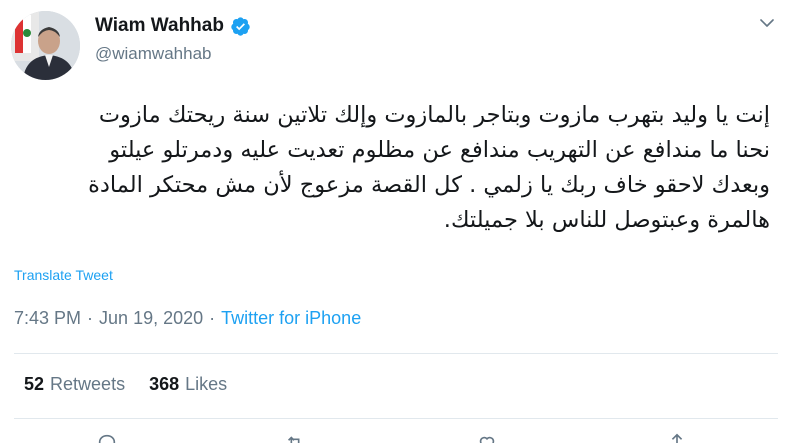  Describe the element at coordinates (291, 318) in the screenshot. I see `tweet-source-link: Twitter for iPhone` at that location.